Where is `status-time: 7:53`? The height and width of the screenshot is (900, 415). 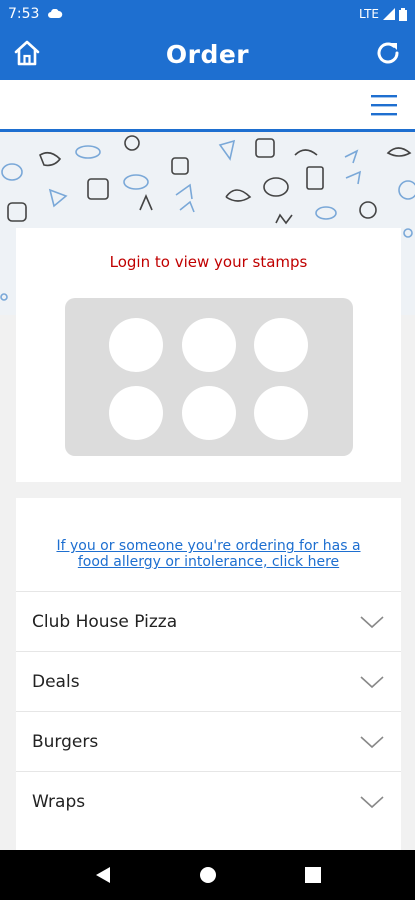 status-time: 7:53 is located at coordinates (24, 14).